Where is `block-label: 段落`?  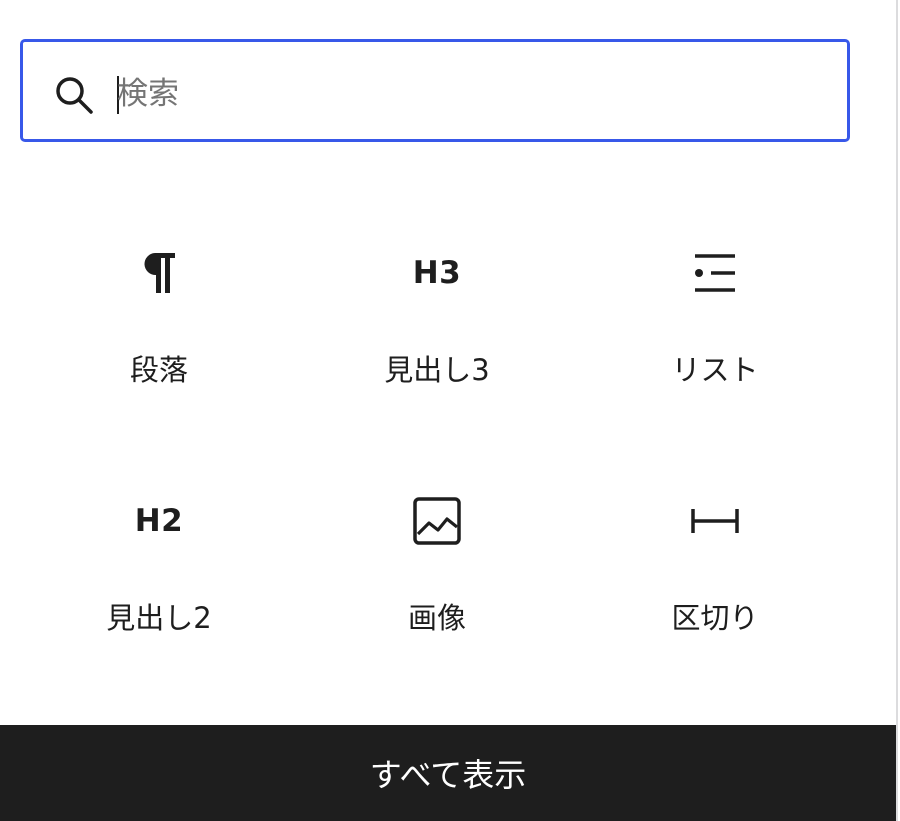 block-label: 段落 is located at coordinates (158, 370).